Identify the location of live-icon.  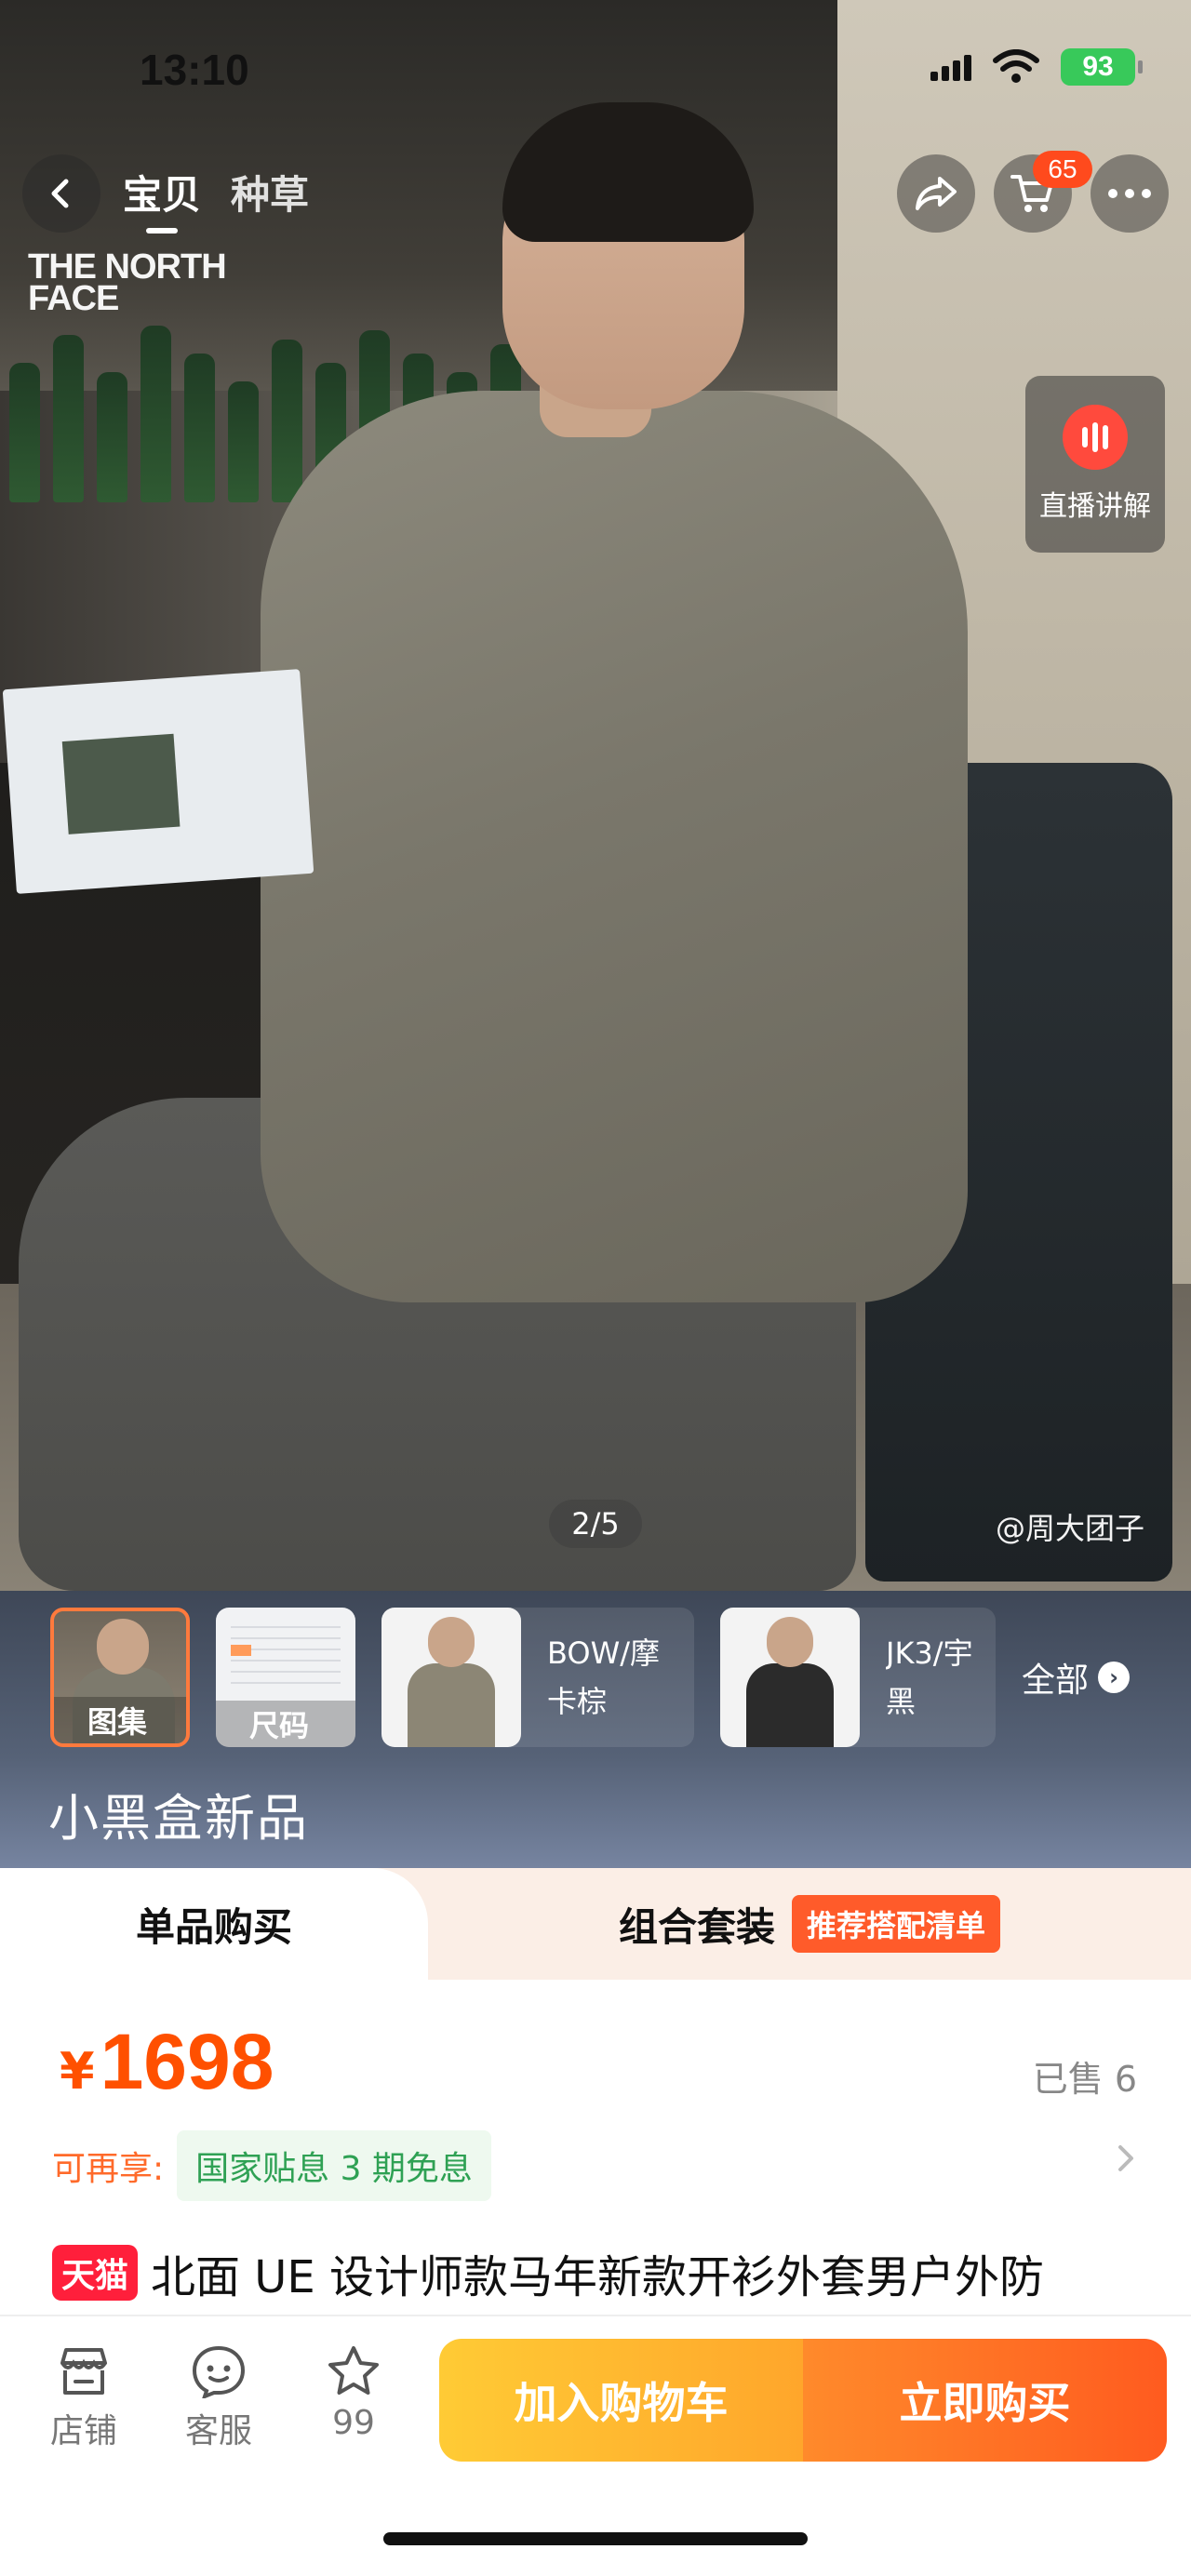
(1095, 437).